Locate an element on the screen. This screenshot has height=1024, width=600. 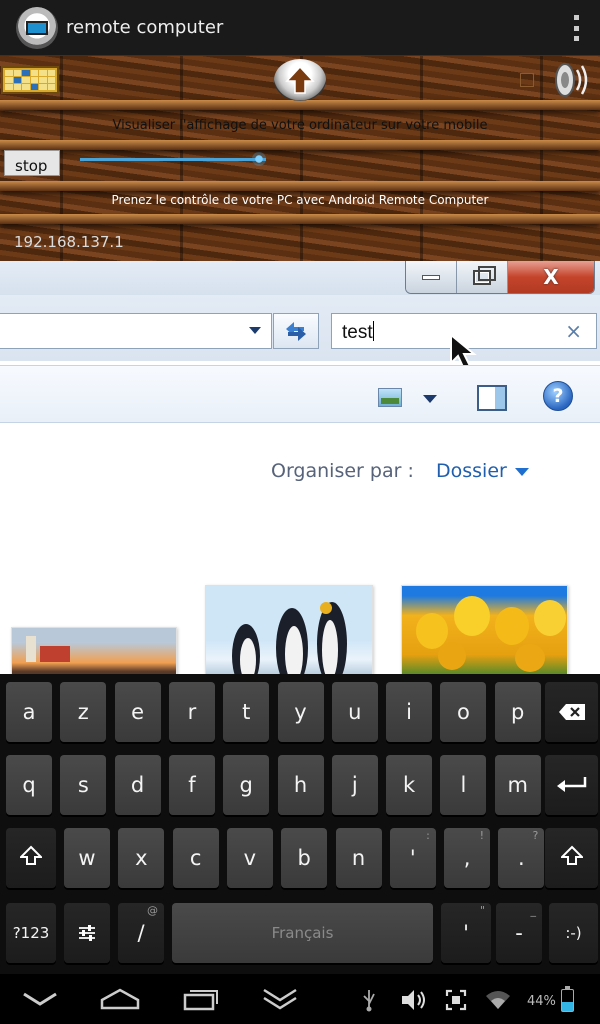
key-u: u is located at coordinates (354, 712).